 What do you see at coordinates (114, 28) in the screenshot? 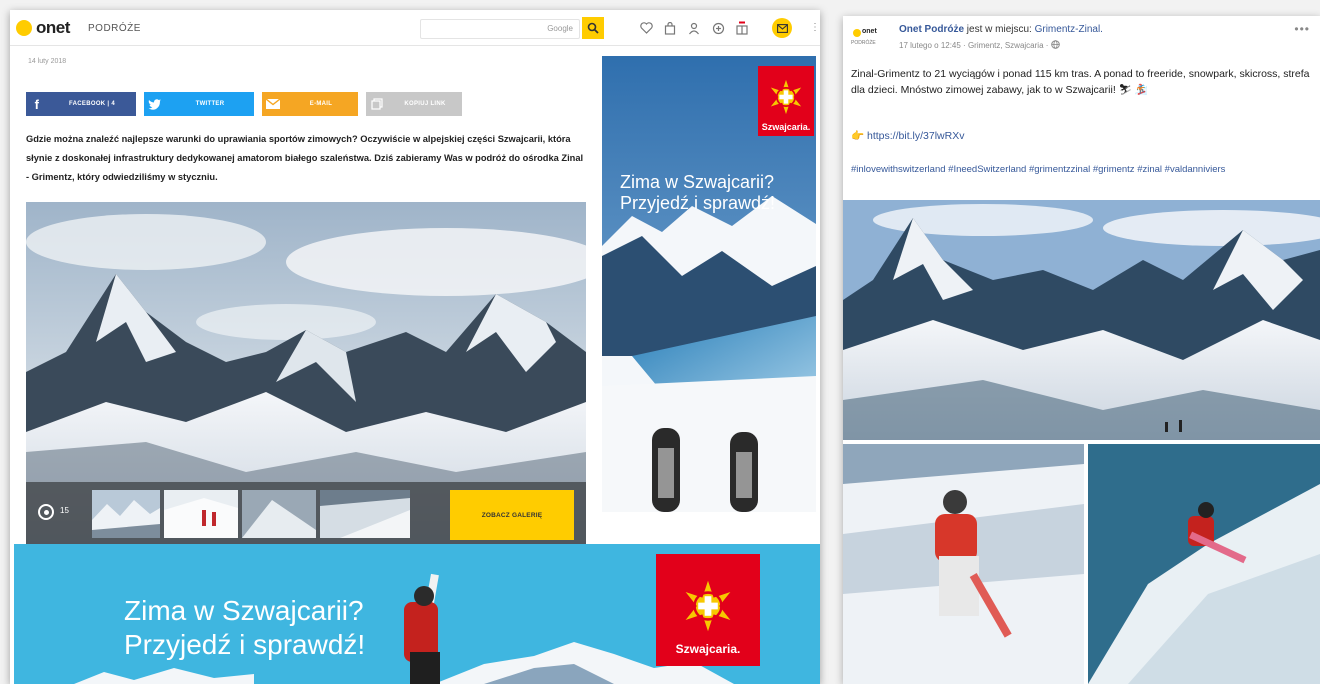
I see `section-label: PODRÓŻE` at bounding box center [114, 28].